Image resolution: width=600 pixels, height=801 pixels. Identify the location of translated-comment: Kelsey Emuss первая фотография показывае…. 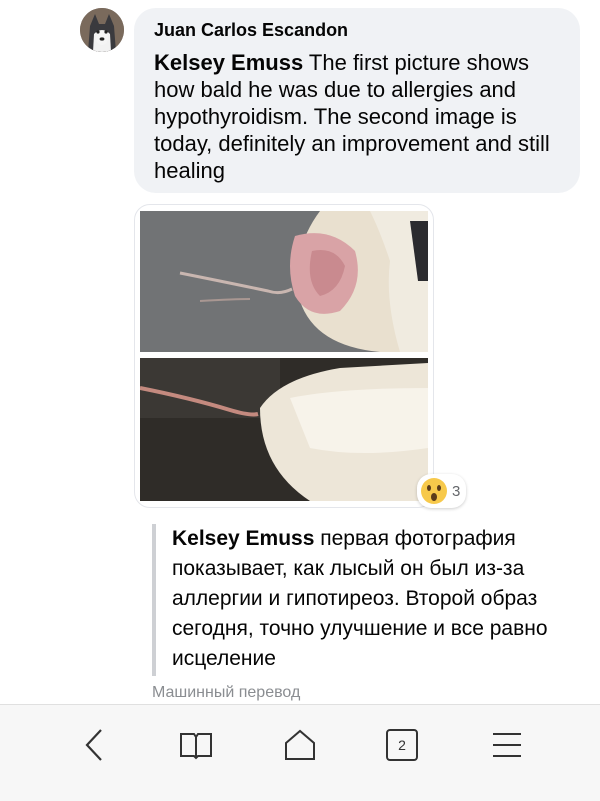
(357, 600).